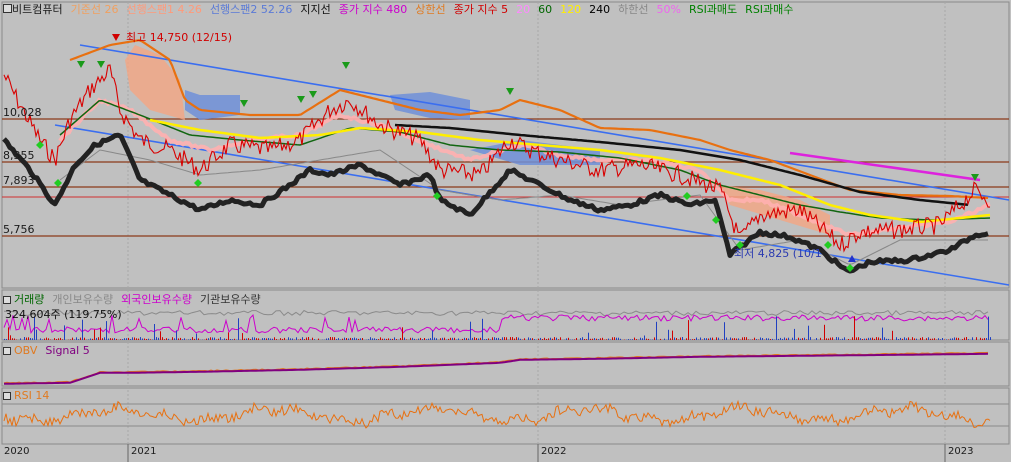 This screenshot has width=1011, height=462. What do you see at coordinates (713, 9) in the screenshot?
I see `legend-item: RSI과매도` at bounding box center [713, 9].